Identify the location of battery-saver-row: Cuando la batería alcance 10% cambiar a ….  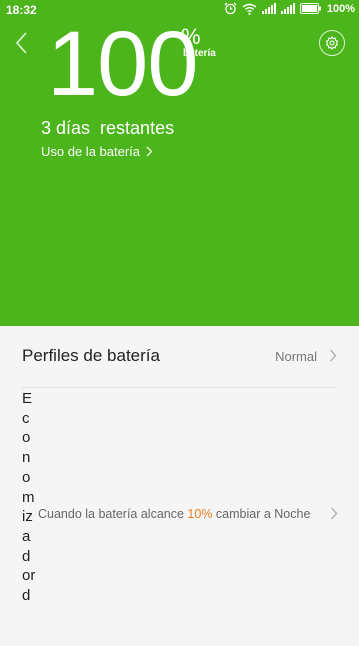
(188, 515).